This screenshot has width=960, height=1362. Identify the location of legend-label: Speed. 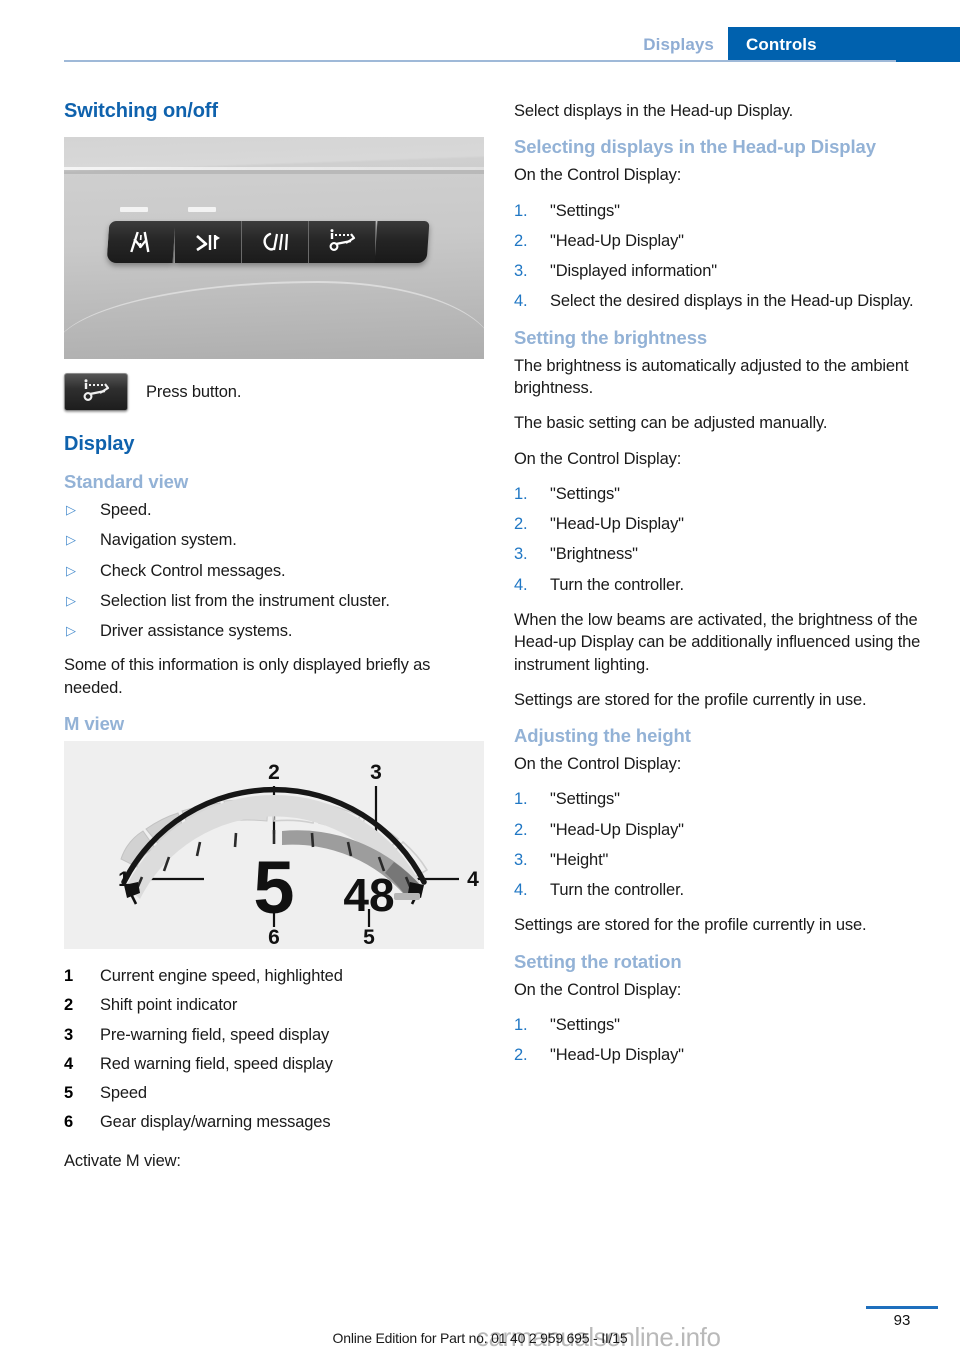
(123, 1093).